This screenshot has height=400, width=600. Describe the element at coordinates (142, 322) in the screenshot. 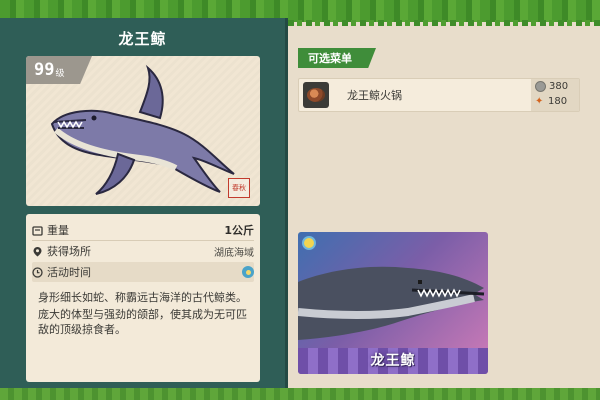

I see `description-line: 庞大的体型与强劲的颌部，使其成为无可匹敌的顶级掠食者。` at that location.